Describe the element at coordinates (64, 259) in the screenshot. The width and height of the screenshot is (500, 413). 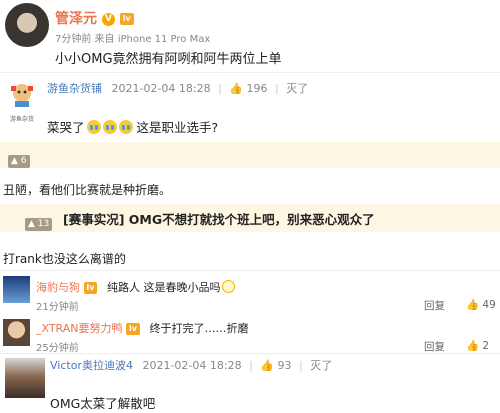
I see `quote-text: 打rank也没这么离谱的` at that location.